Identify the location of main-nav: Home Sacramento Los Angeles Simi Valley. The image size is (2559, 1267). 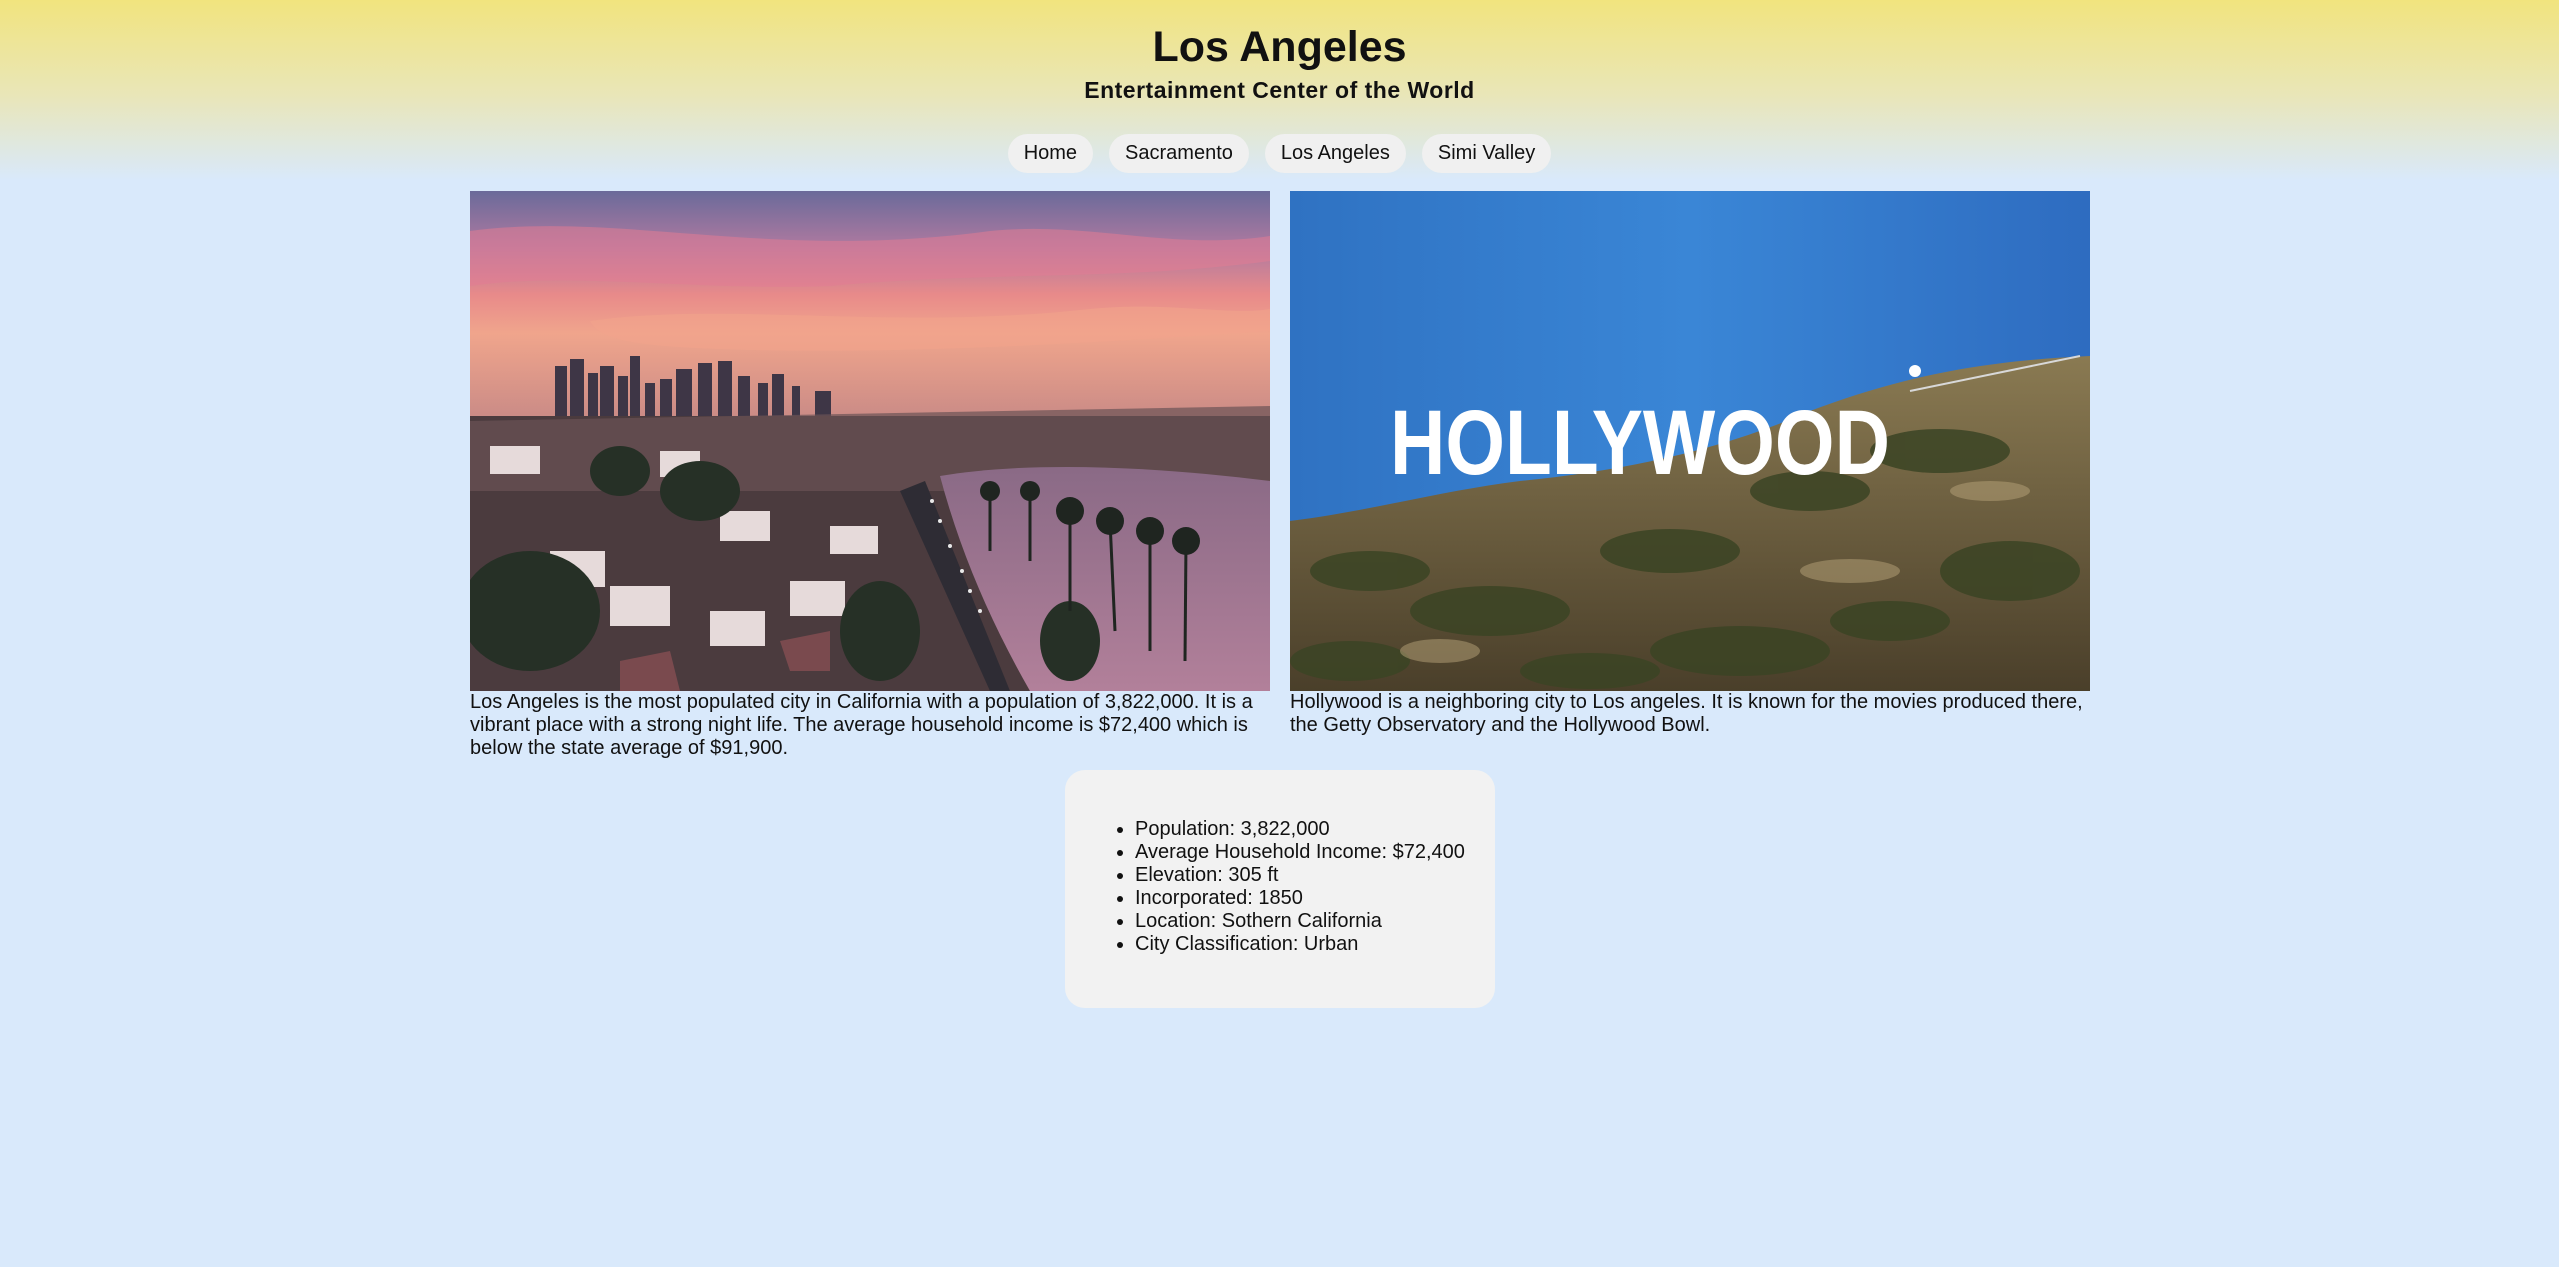
(1279, 153).